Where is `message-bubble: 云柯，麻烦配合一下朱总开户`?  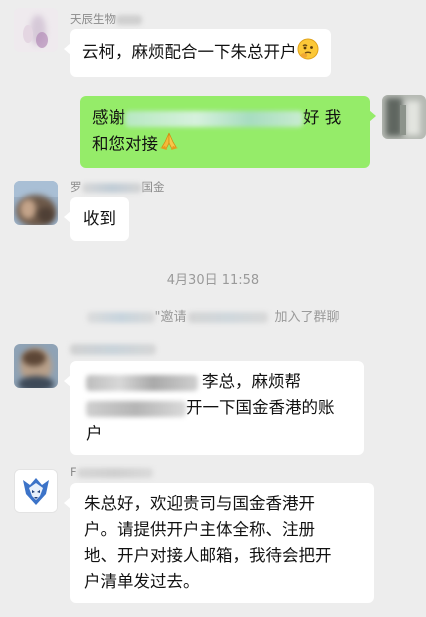 message-bubble: 云柯，麻烦配合一下朱总开户 is located at coordinates (197, 53).